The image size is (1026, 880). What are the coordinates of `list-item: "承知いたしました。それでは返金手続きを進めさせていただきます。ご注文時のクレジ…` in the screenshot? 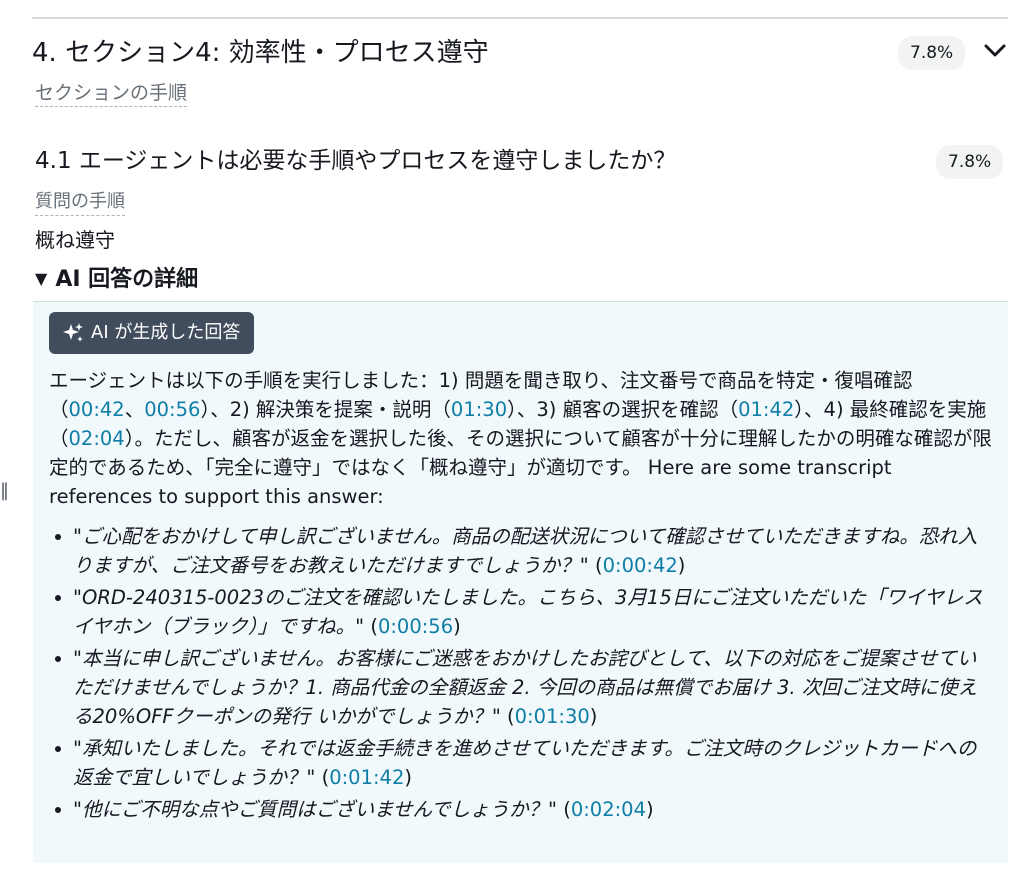 It's located at (524, 763).